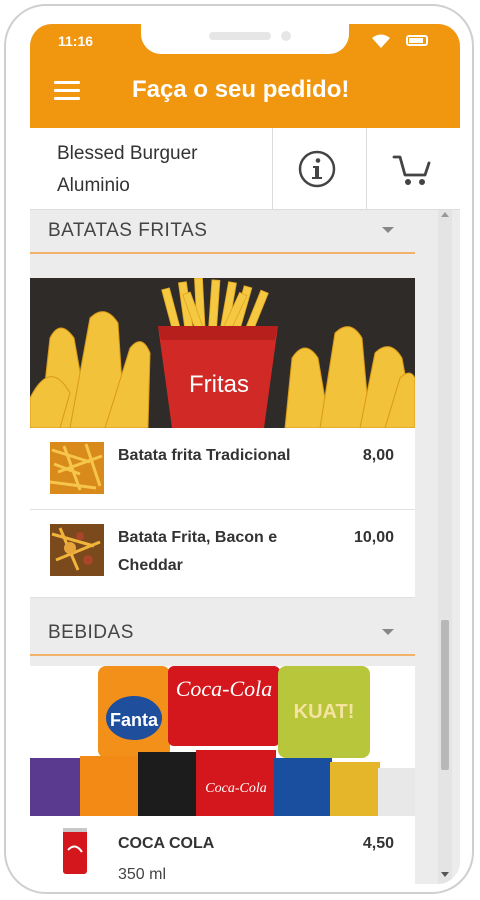 The width and height of the screenshot is (480, 900). I want to click on item-price: 10,00, so click(373, 537).